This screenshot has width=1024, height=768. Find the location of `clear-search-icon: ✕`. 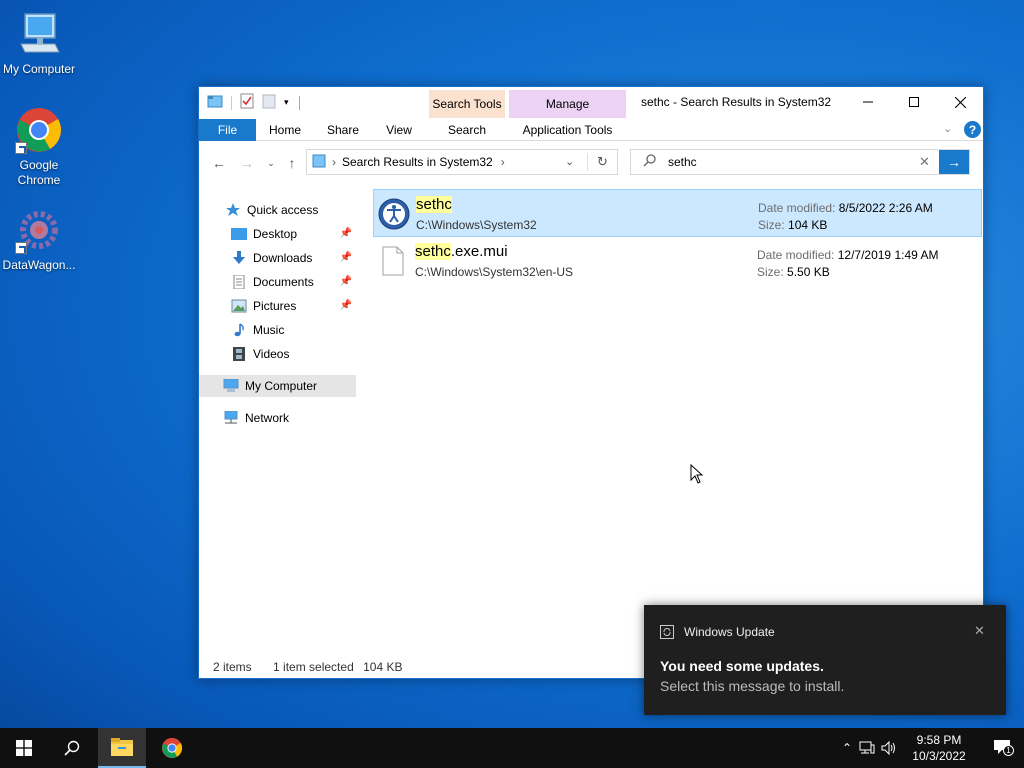

clear-search-icon: ✕ is located at coordinates (924, 162).